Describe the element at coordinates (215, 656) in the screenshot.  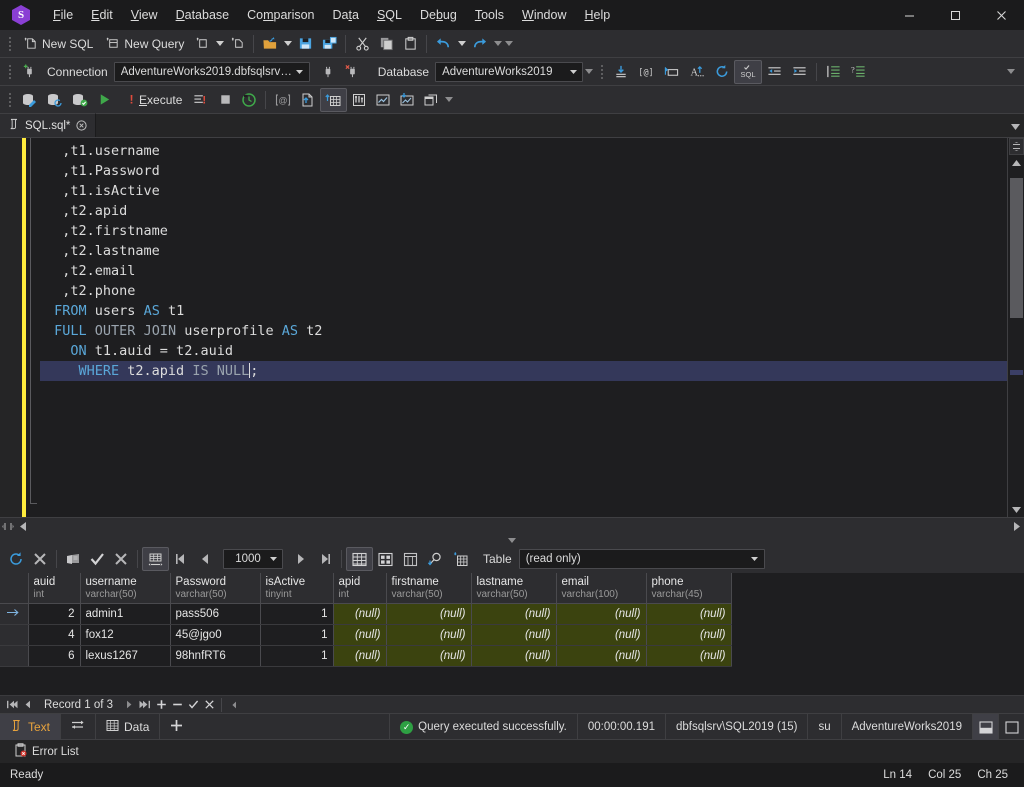
I see `grid-cell: 98hnfRT6` at that location.